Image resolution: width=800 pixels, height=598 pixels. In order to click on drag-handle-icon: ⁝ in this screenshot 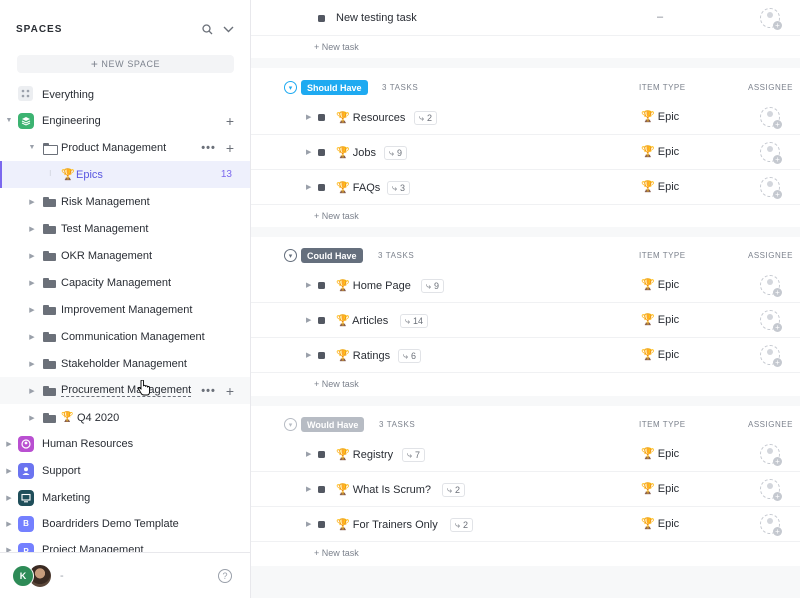, I will do `click(50, 173)`.